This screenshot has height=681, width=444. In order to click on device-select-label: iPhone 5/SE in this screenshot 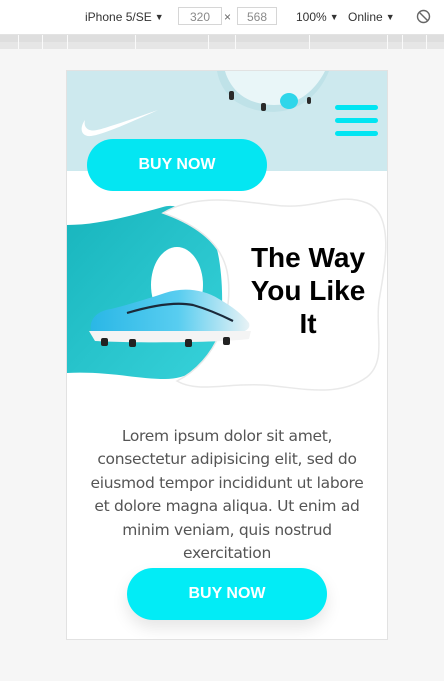, I will do `click(118, 17)`.